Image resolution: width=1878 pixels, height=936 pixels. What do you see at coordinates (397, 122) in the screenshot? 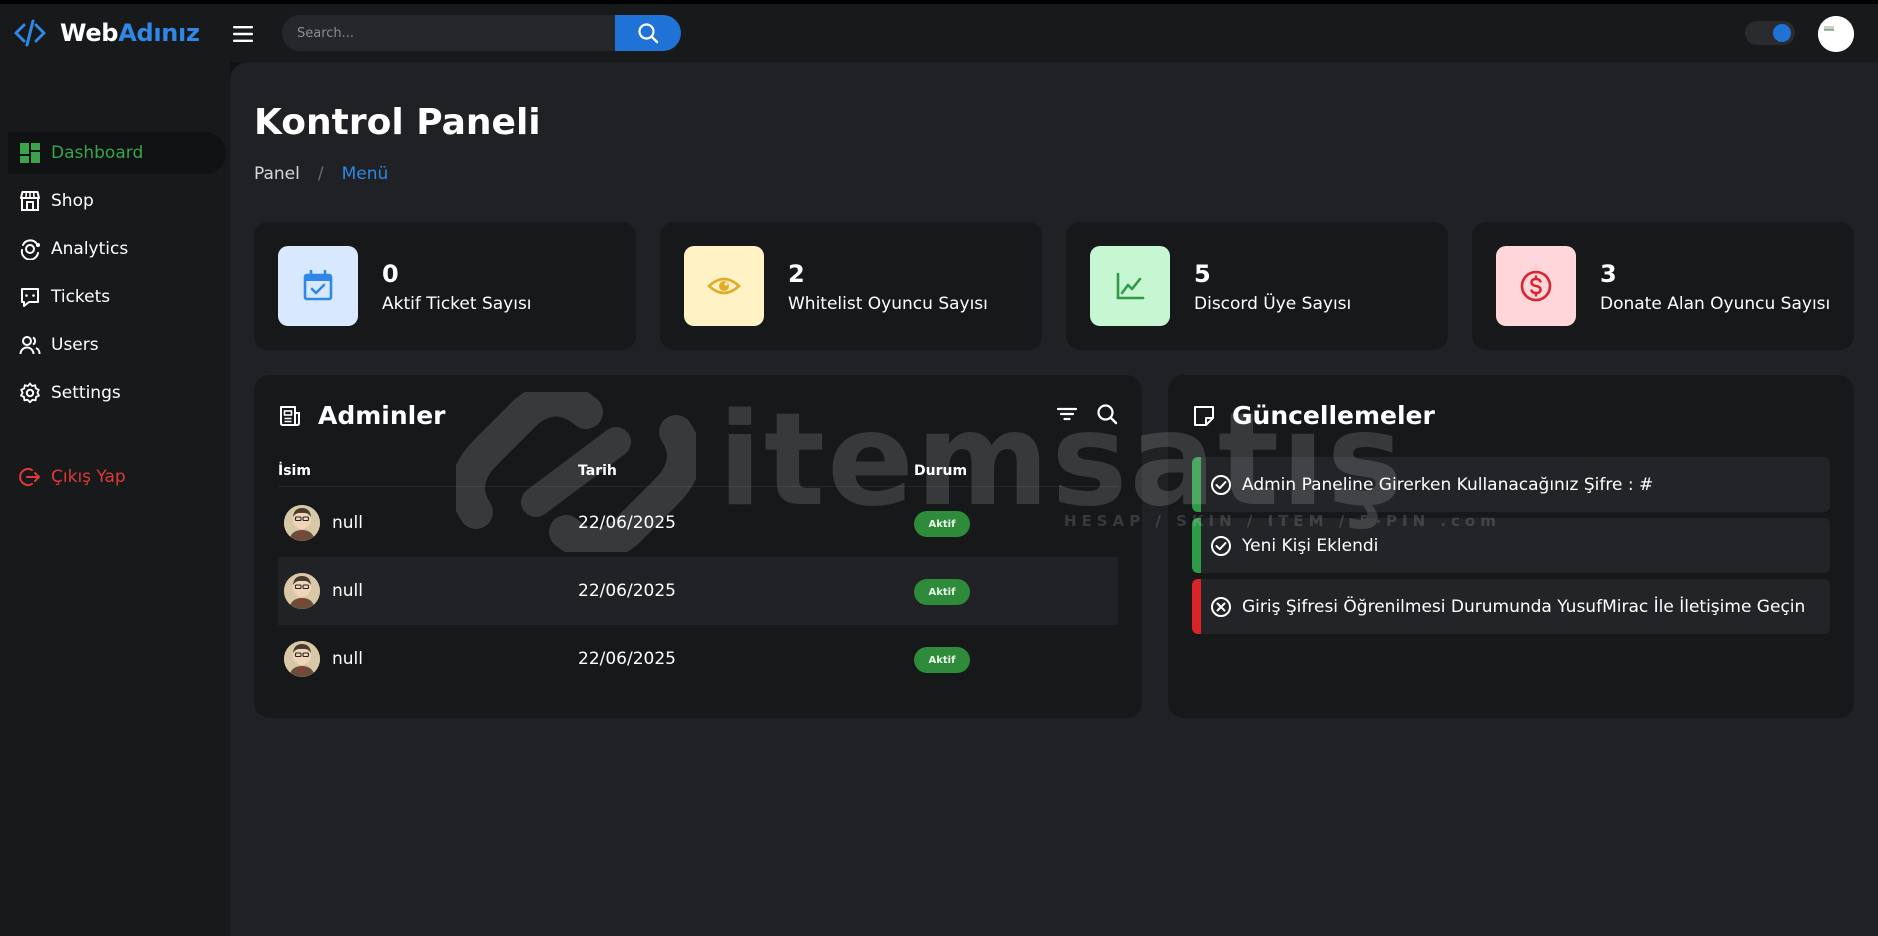
I see `page-title: Kontrol Paneli` at bounding box center [397, 122].